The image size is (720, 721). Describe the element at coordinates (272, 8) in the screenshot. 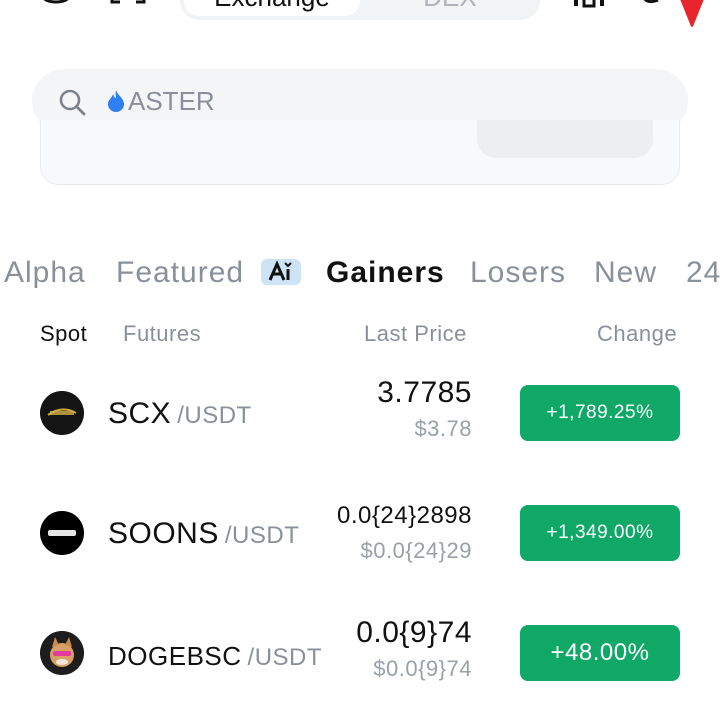

I see `tab-exchange: Exchange` at that location.